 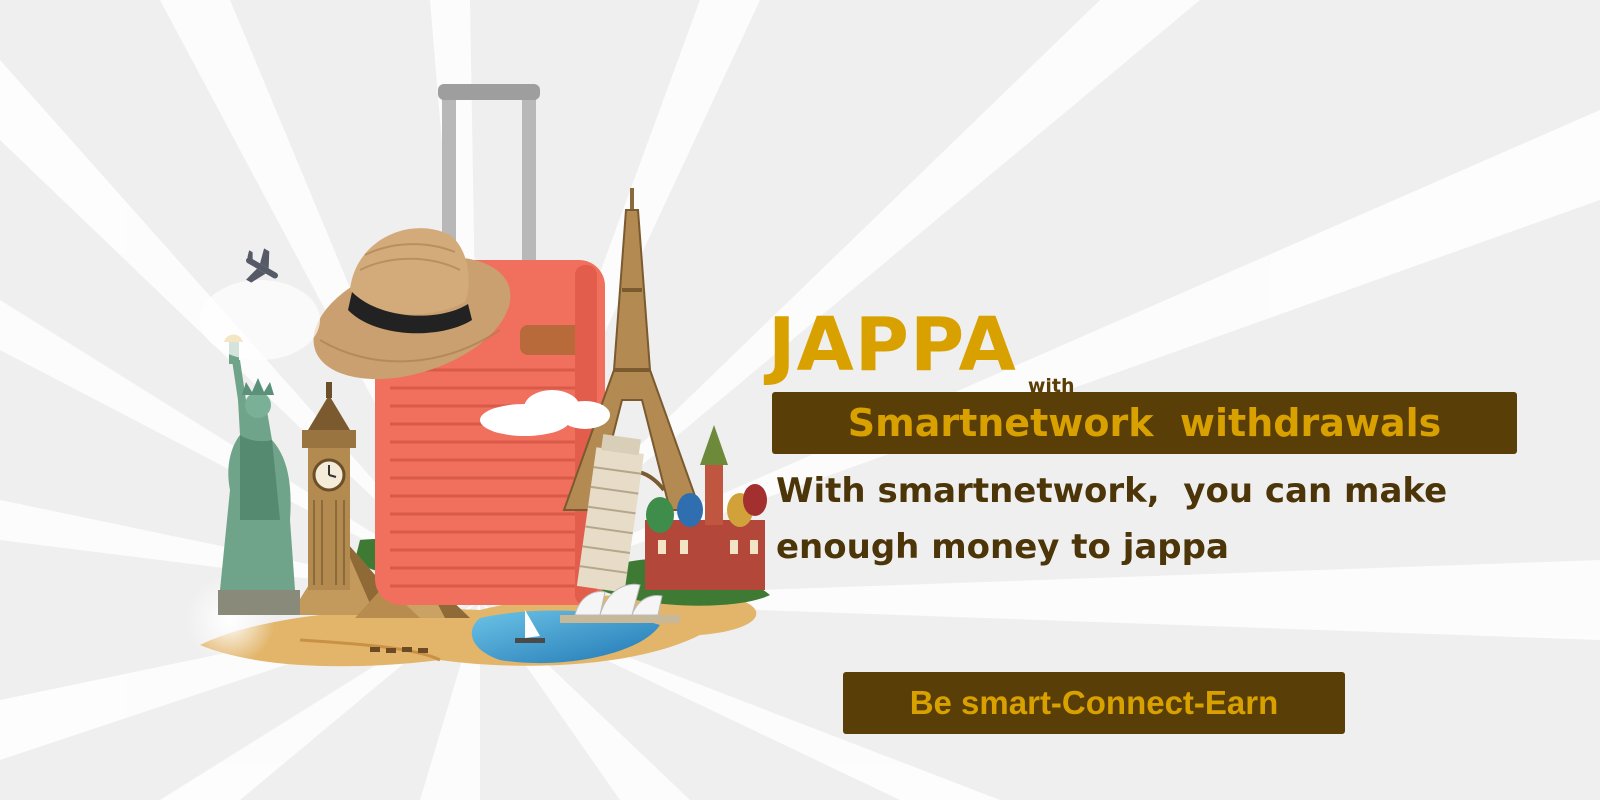 What do you see at coordinates (259, 474) in the screenshot?
I see `statue-of-liberty` at bounding box center [259, 474].